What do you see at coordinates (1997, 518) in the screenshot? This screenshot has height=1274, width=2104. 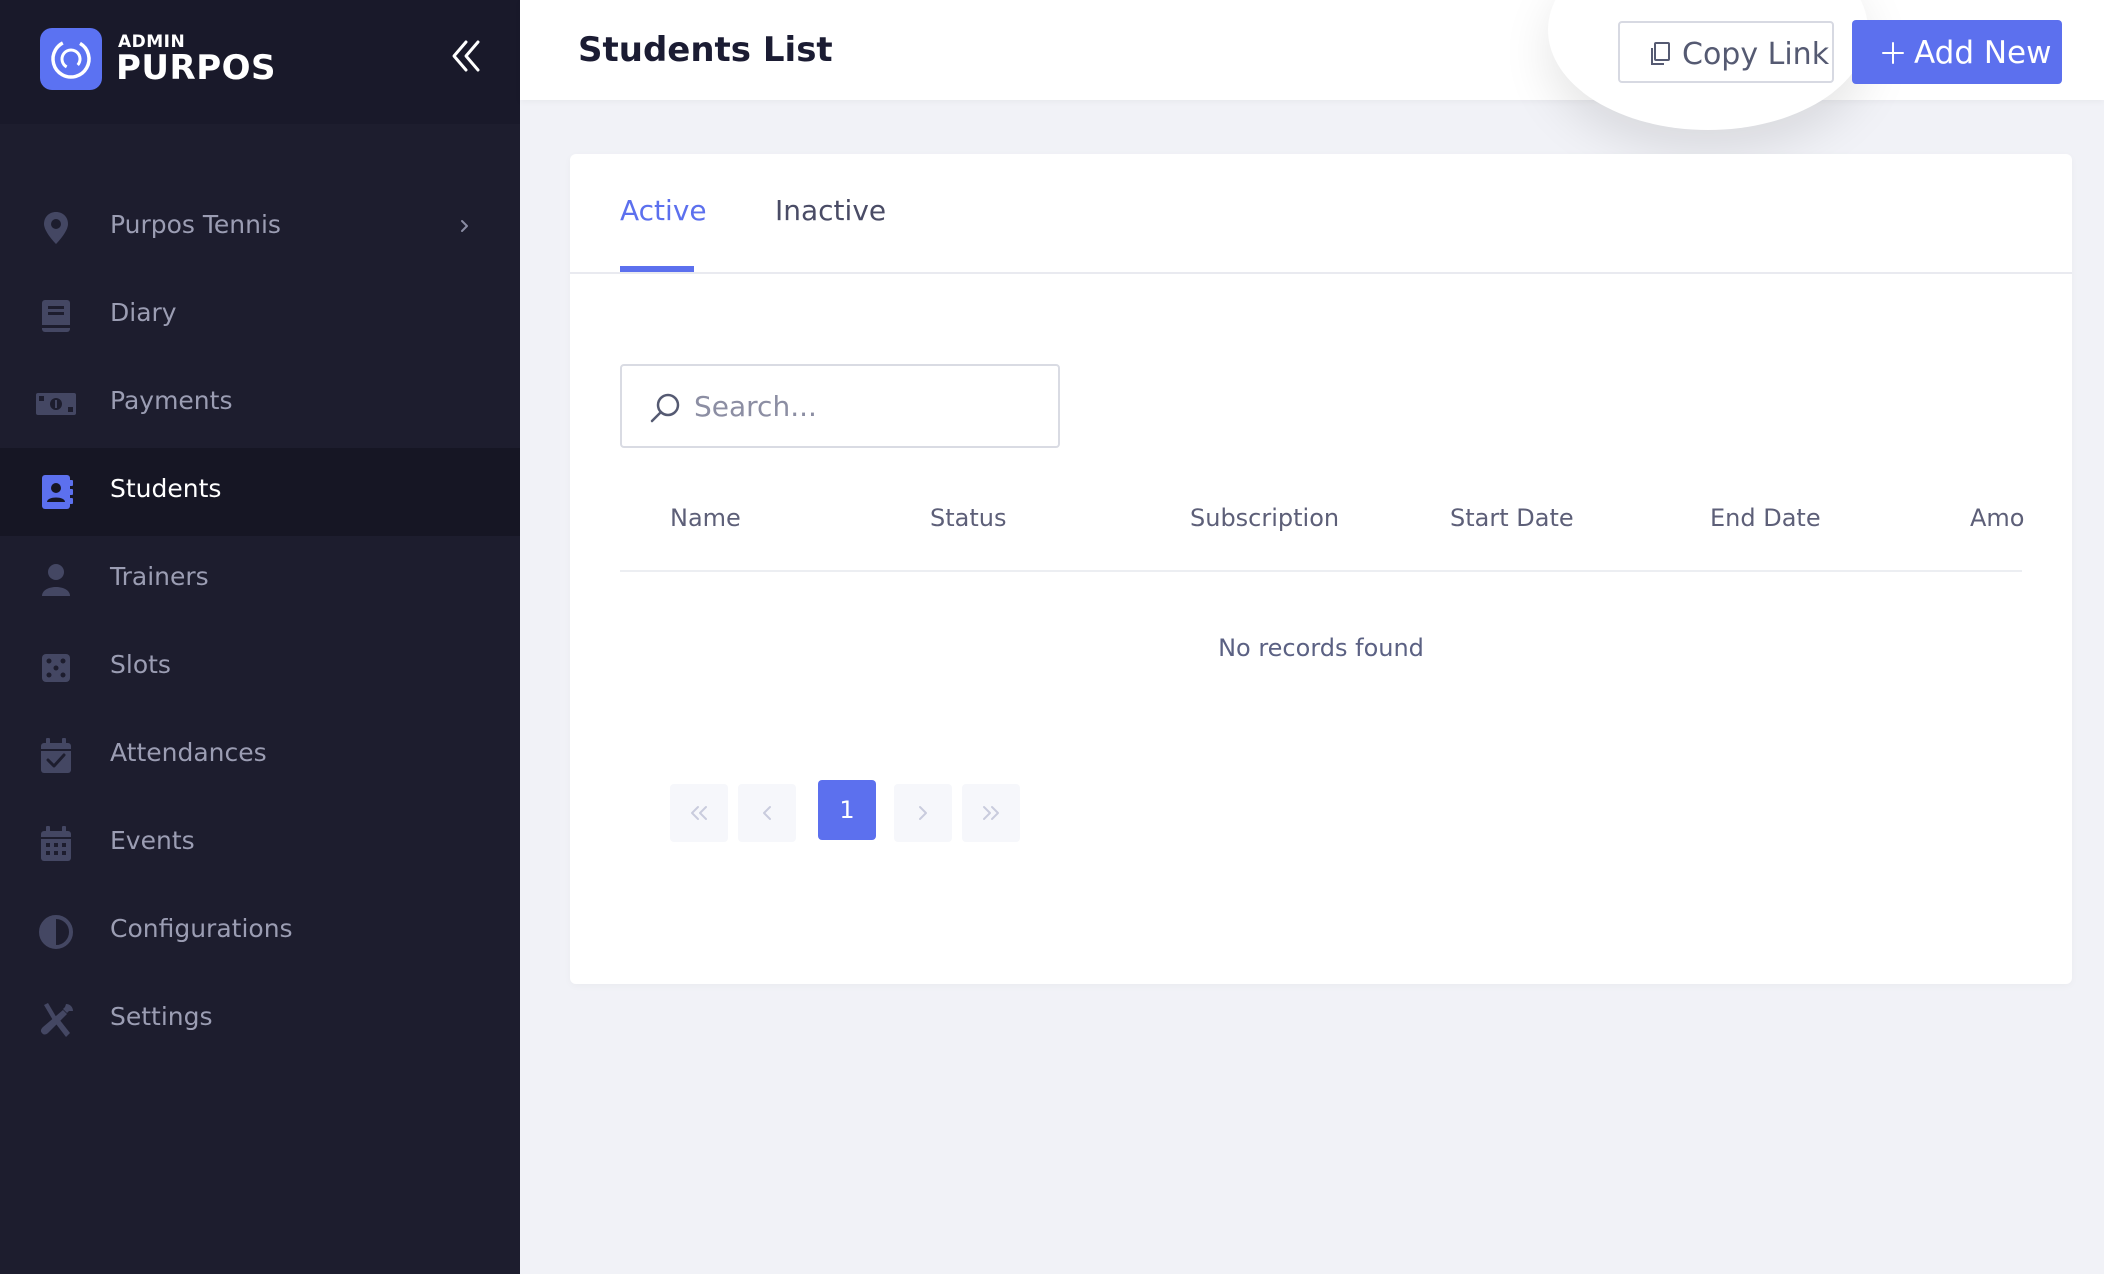 I see `column-header-amount: Amo` at bounding box center [1997, 518].